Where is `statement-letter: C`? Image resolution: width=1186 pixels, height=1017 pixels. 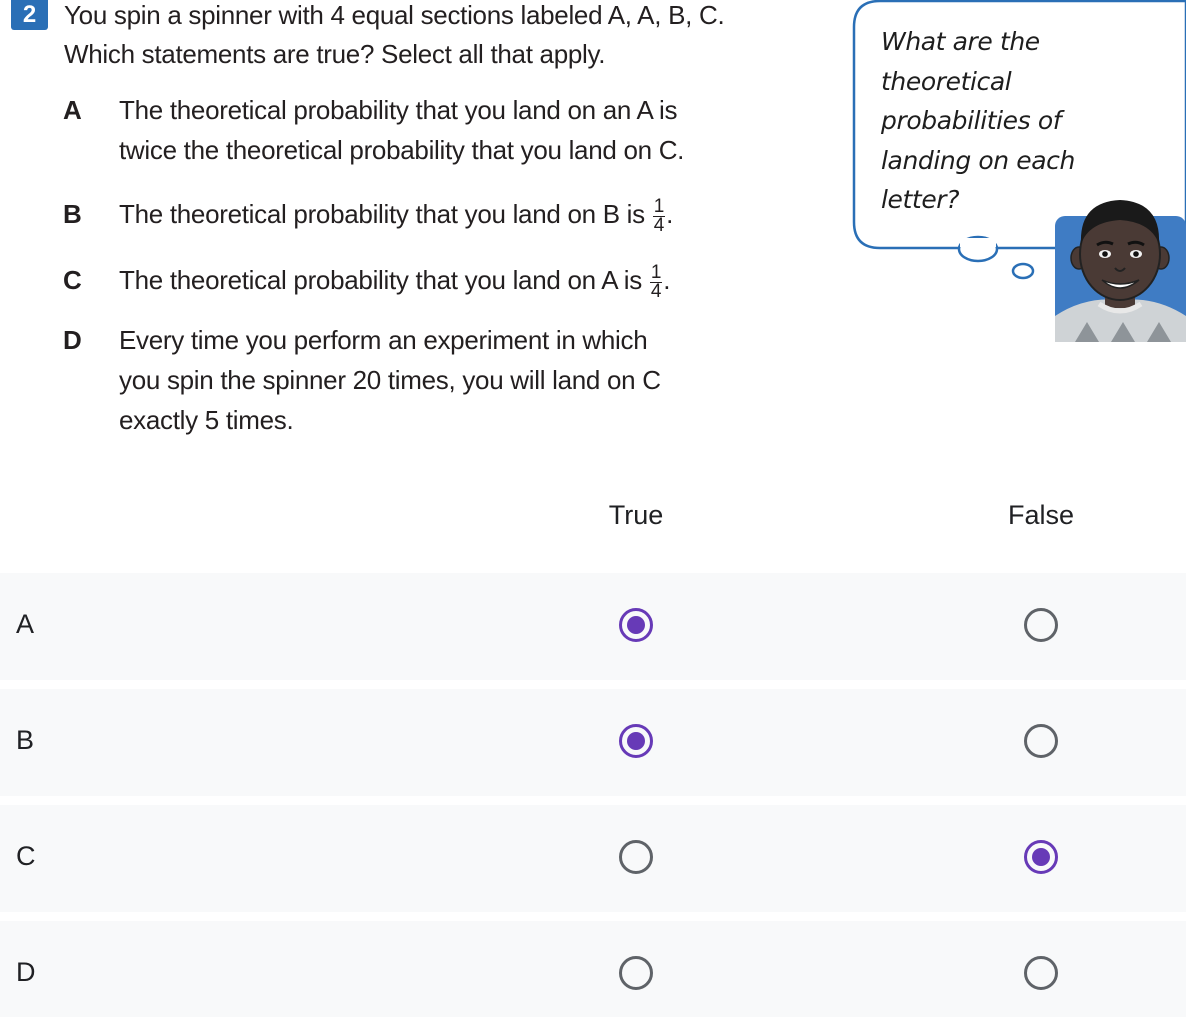
statement-letter: C is located at coordinates (72, 280).